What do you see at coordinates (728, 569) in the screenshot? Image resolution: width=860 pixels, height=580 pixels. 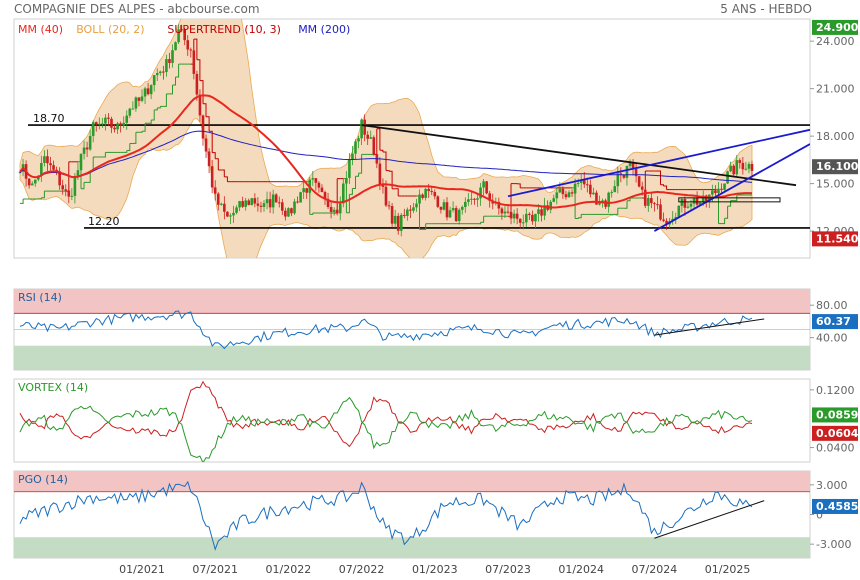 I see `xtick-label: 01/2025` at bounding box center [728, 569].